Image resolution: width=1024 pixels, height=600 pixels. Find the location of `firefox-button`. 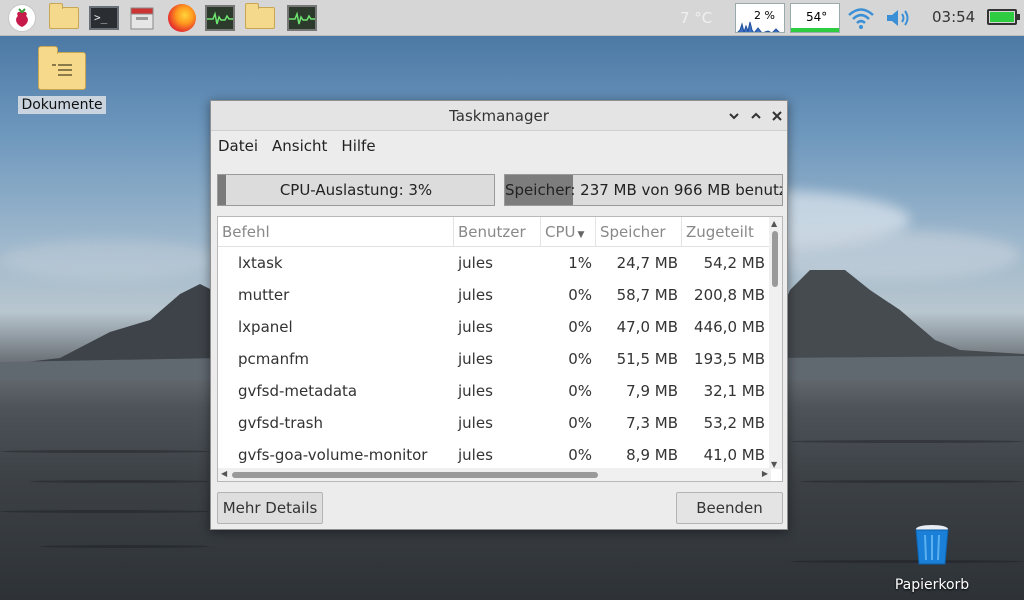

firefox-button is located at coordinates (182, 18).